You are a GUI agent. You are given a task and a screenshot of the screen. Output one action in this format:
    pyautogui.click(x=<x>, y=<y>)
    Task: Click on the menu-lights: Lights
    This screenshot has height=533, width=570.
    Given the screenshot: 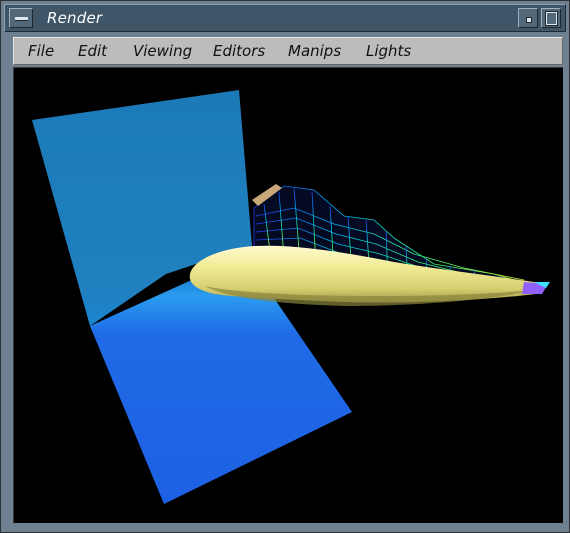 What is the action you would take?
    pyautogui.click(x=388, y=51)
    